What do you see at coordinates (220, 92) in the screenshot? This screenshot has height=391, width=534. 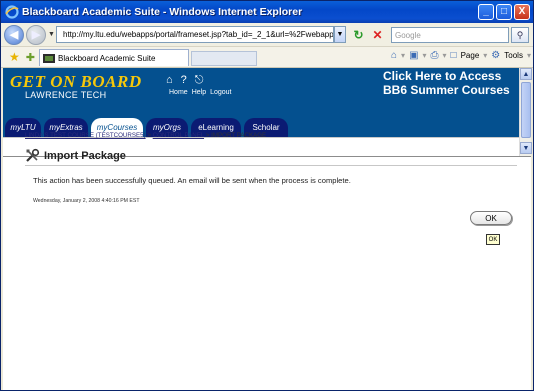 I see `logout-link: Logout` at bounding box center [220, 92].